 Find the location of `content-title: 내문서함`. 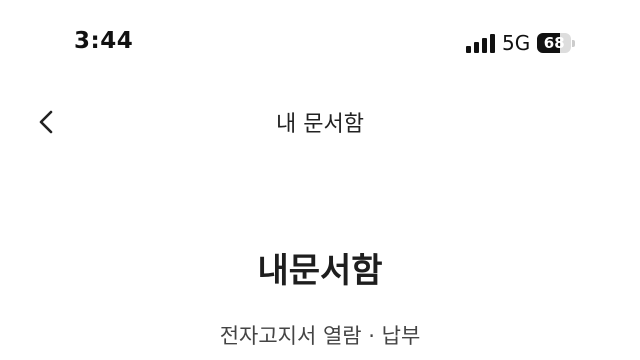

content-title: 내문서함 is located at coordinates (320, 271).